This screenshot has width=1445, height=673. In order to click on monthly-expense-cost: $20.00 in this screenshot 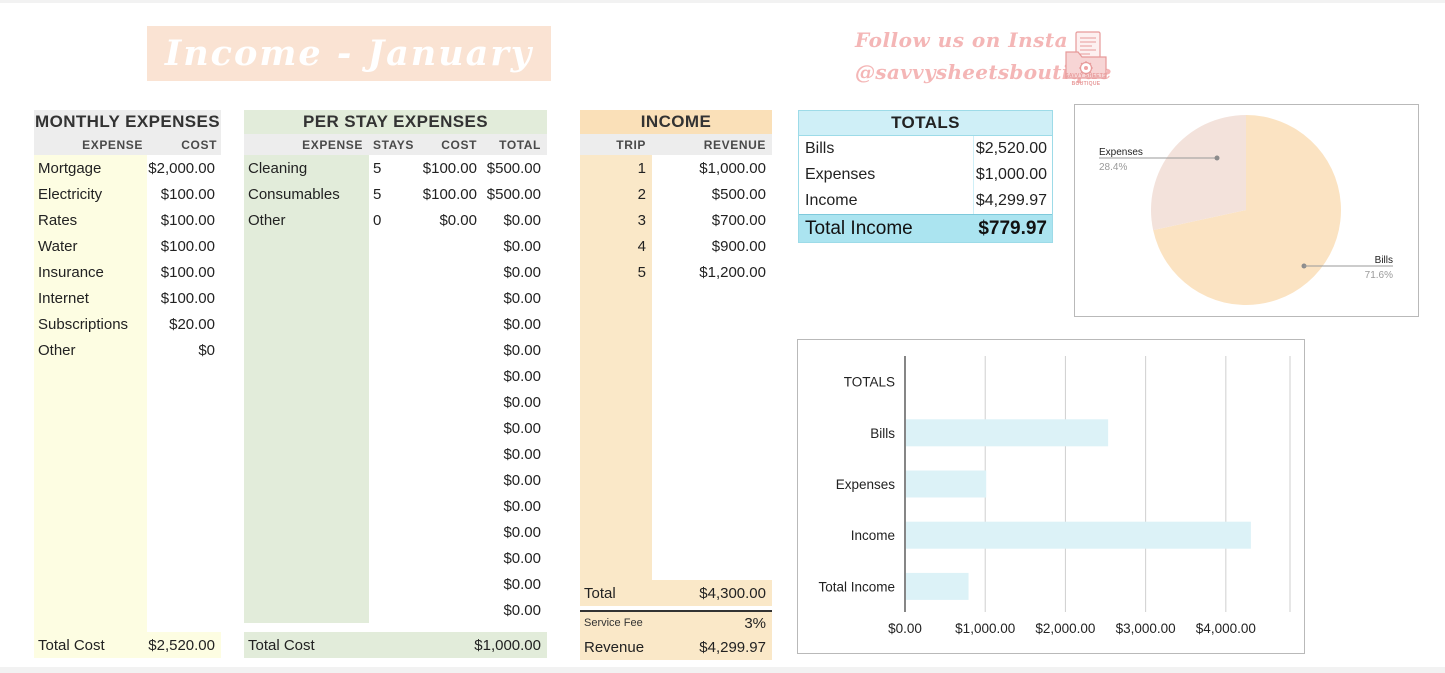, I will do `click(184, 324)`.